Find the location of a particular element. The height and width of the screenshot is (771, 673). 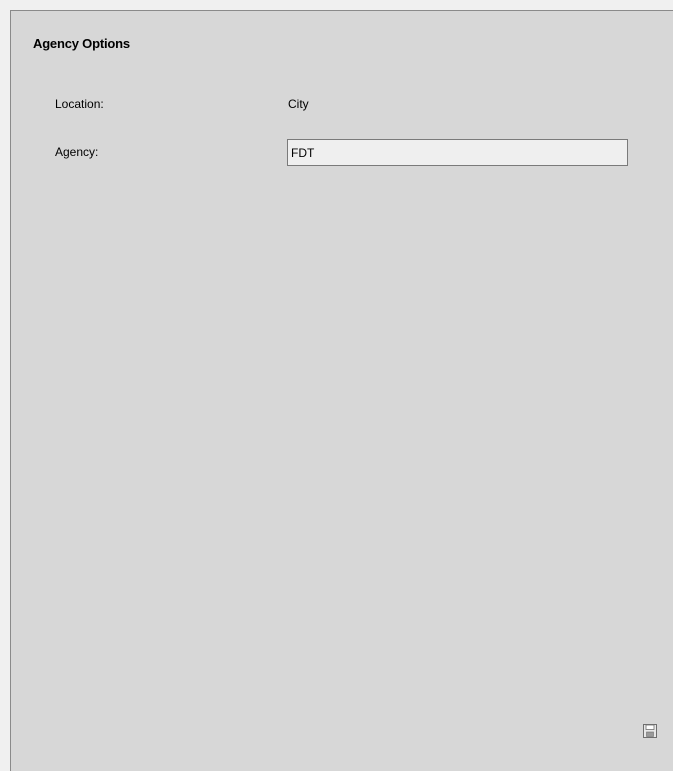

agency-label: Agency: is located at coordinates (77, 152).